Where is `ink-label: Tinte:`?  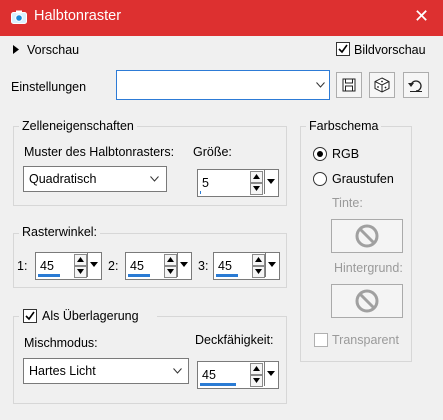
ink-label: Tinte: is located at coordinates (347, 203).